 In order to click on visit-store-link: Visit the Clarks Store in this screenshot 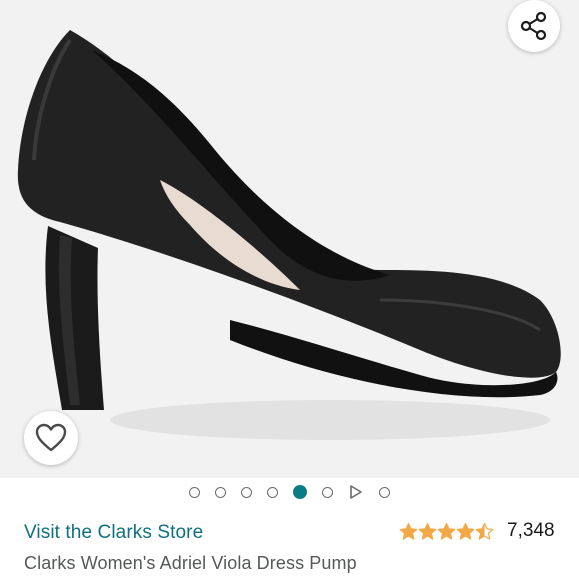, I will do `click(113, 533)`.